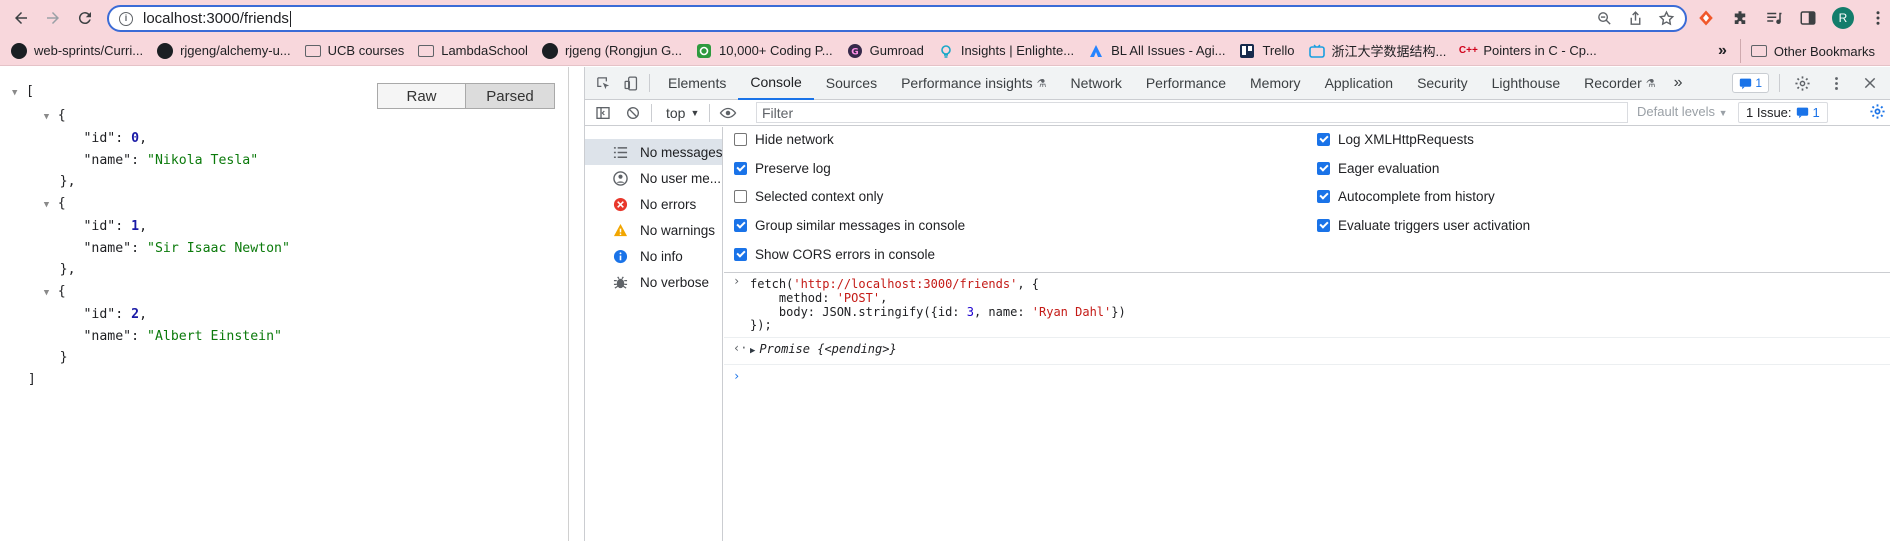 The height and width of the screenshot is (541, 1890). What do you see at coordinates (1750, 83) in the screenshot?
I see `issues-badge-button: 1` at bounding box center [1750, 83].